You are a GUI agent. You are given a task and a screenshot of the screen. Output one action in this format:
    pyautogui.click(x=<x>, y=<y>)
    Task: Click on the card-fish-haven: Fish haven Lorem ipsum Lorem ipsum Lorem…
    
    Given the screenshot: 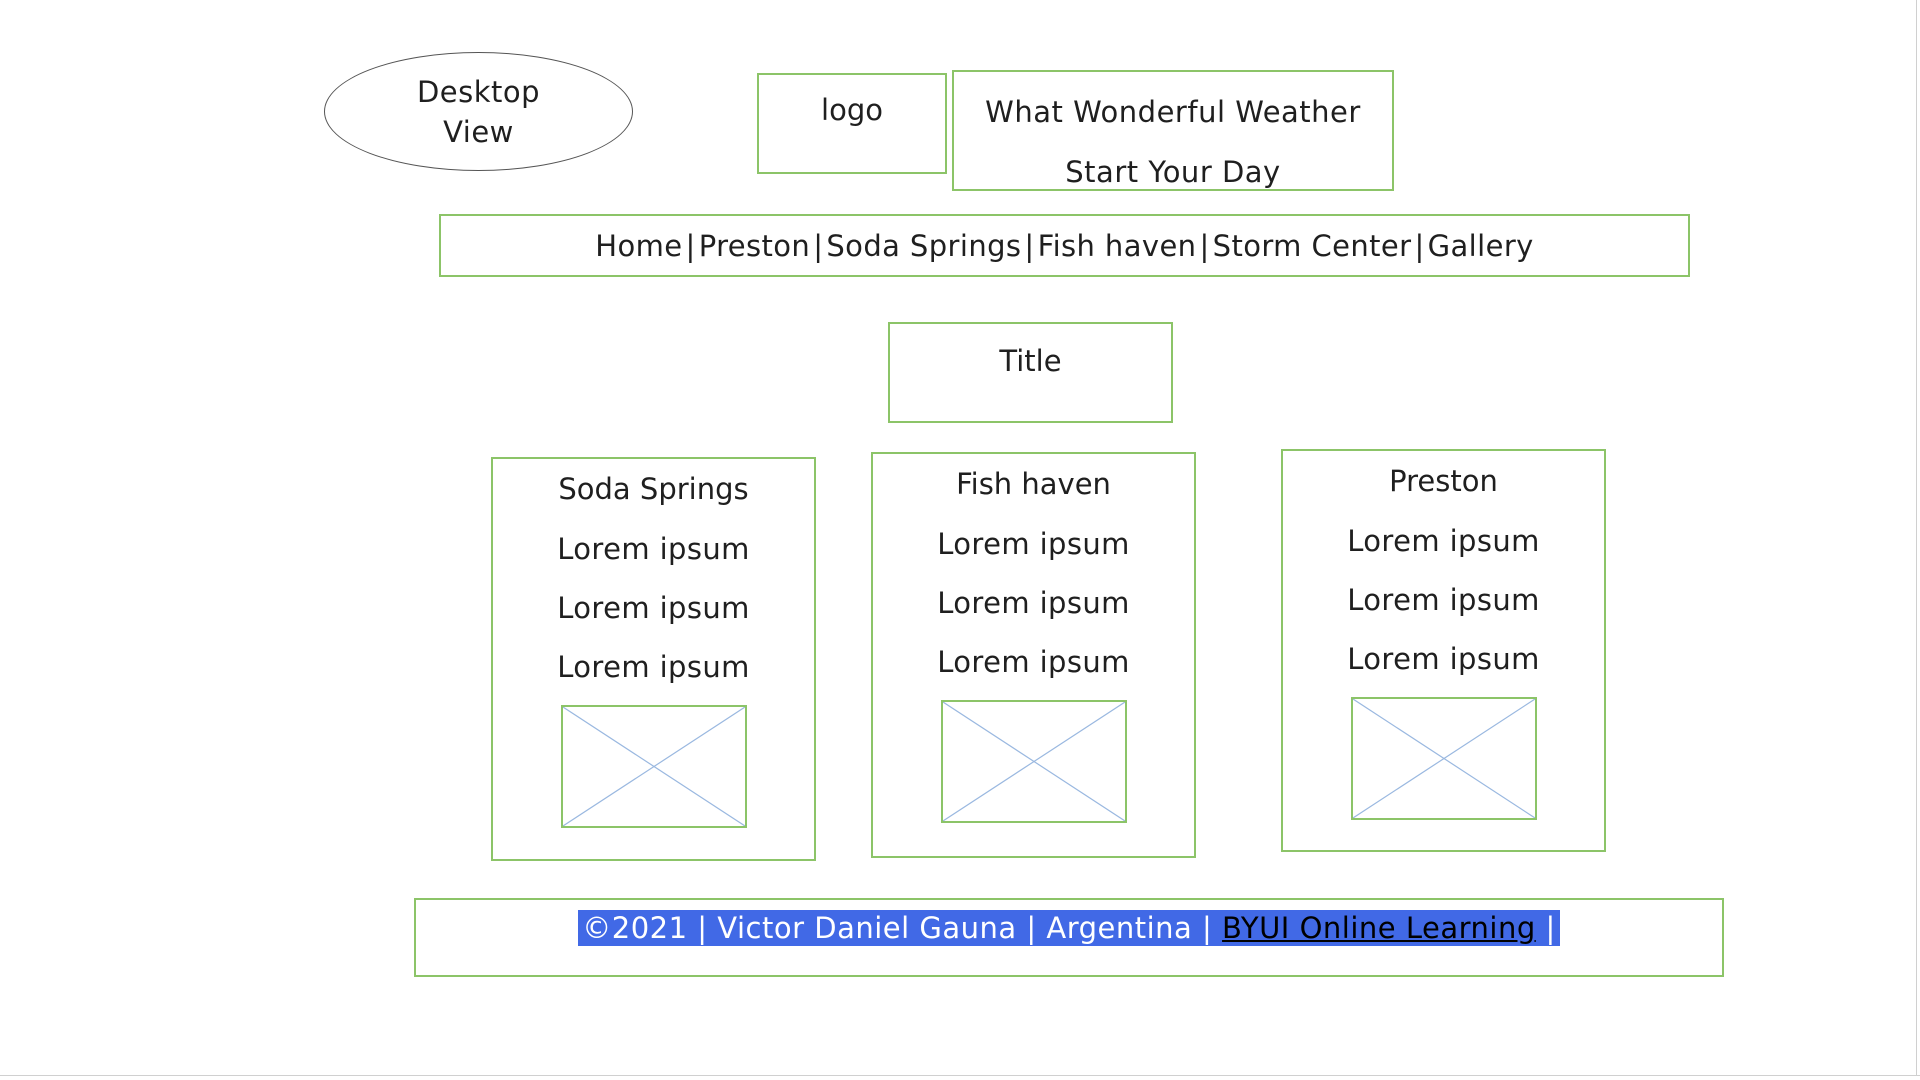 What is the action you would take?
    pyautogui.click(x=1033, y=655)
    